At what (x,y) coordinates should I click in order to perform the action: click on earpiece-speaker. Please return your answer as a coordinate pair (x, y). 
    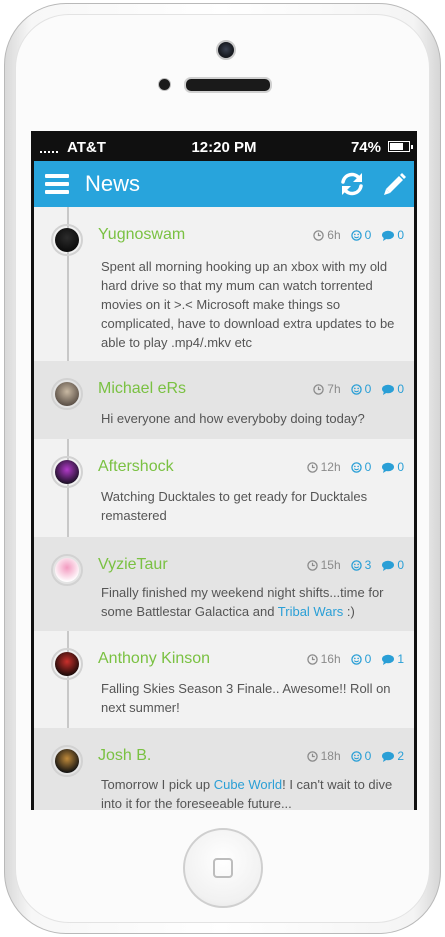
    Looking at the image, I should click on (228, 85).